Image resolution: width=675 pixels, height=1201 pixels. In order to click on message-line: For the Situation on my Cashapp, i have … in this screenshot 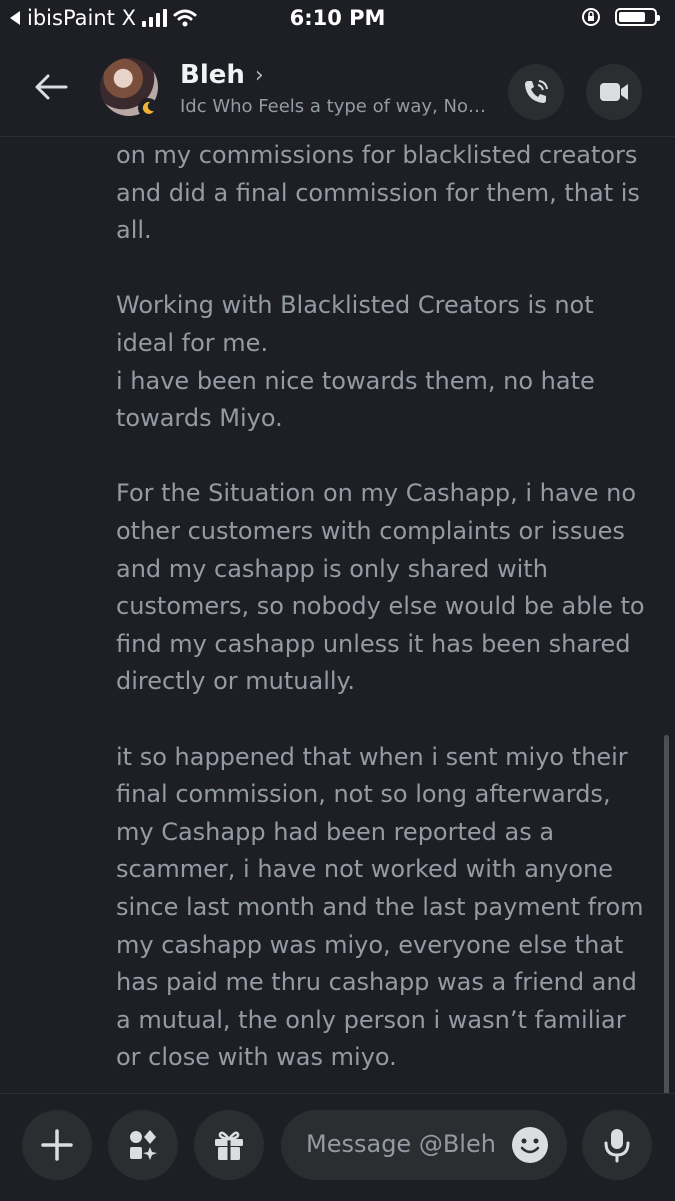, I will do `click(376, 493)`.